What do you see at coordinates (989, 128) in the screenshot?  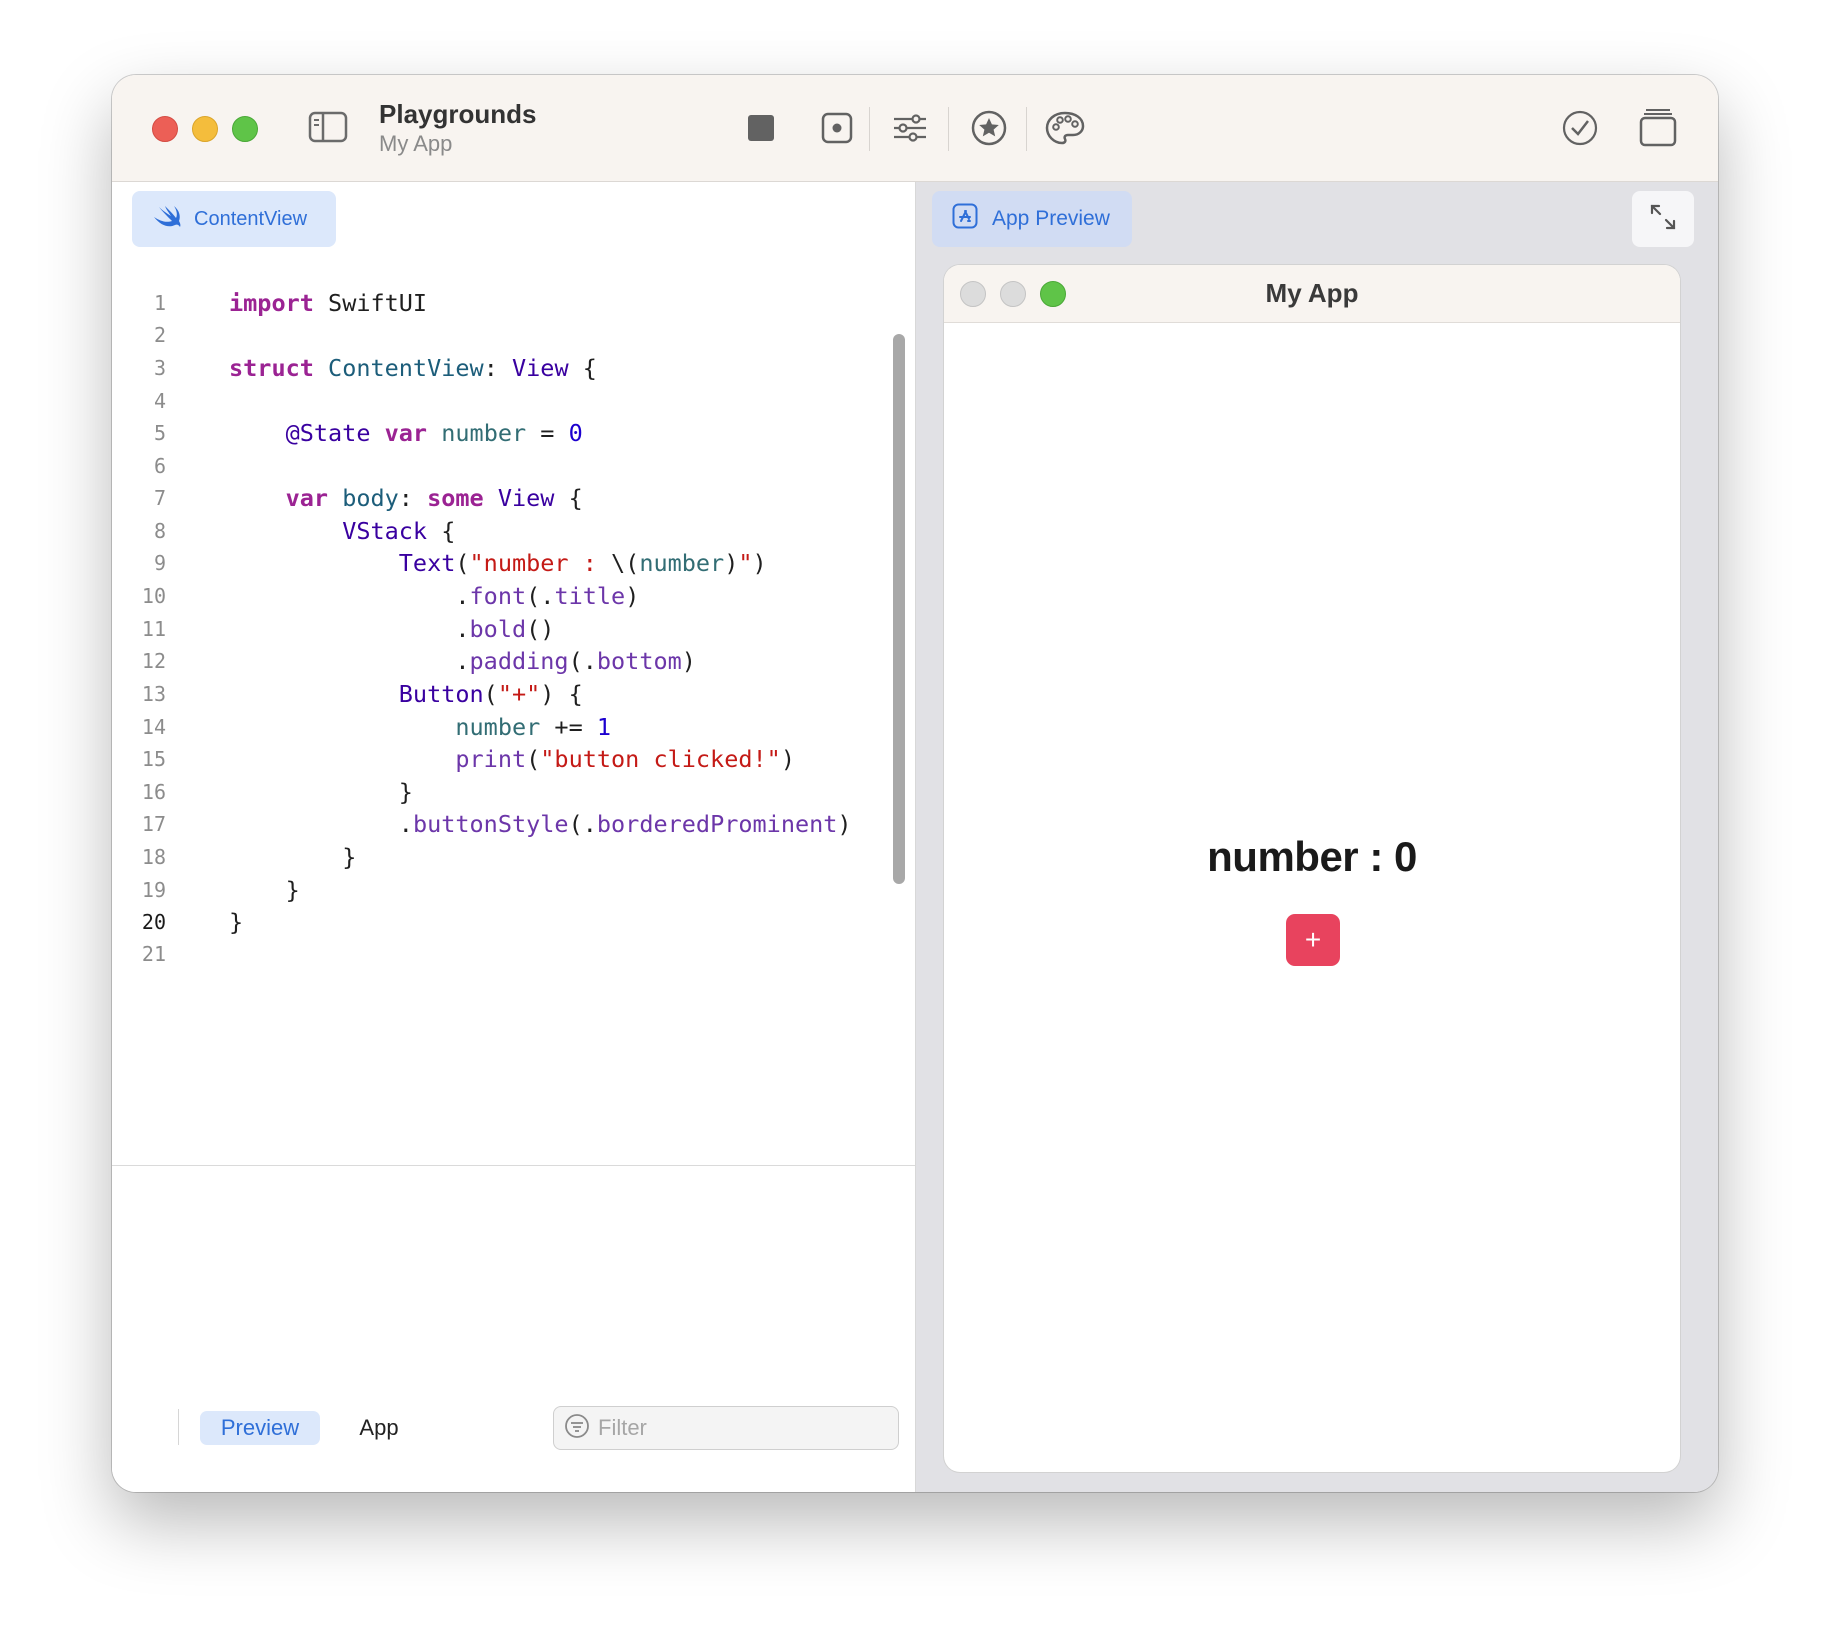 I see `star-icon` at bounding box center [989, 128].